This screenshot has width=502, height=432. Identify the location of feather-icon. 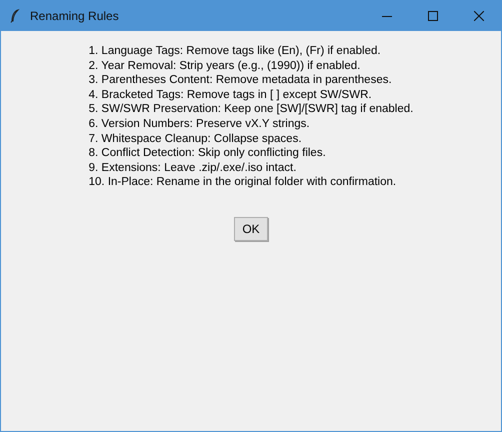
(15, 15).